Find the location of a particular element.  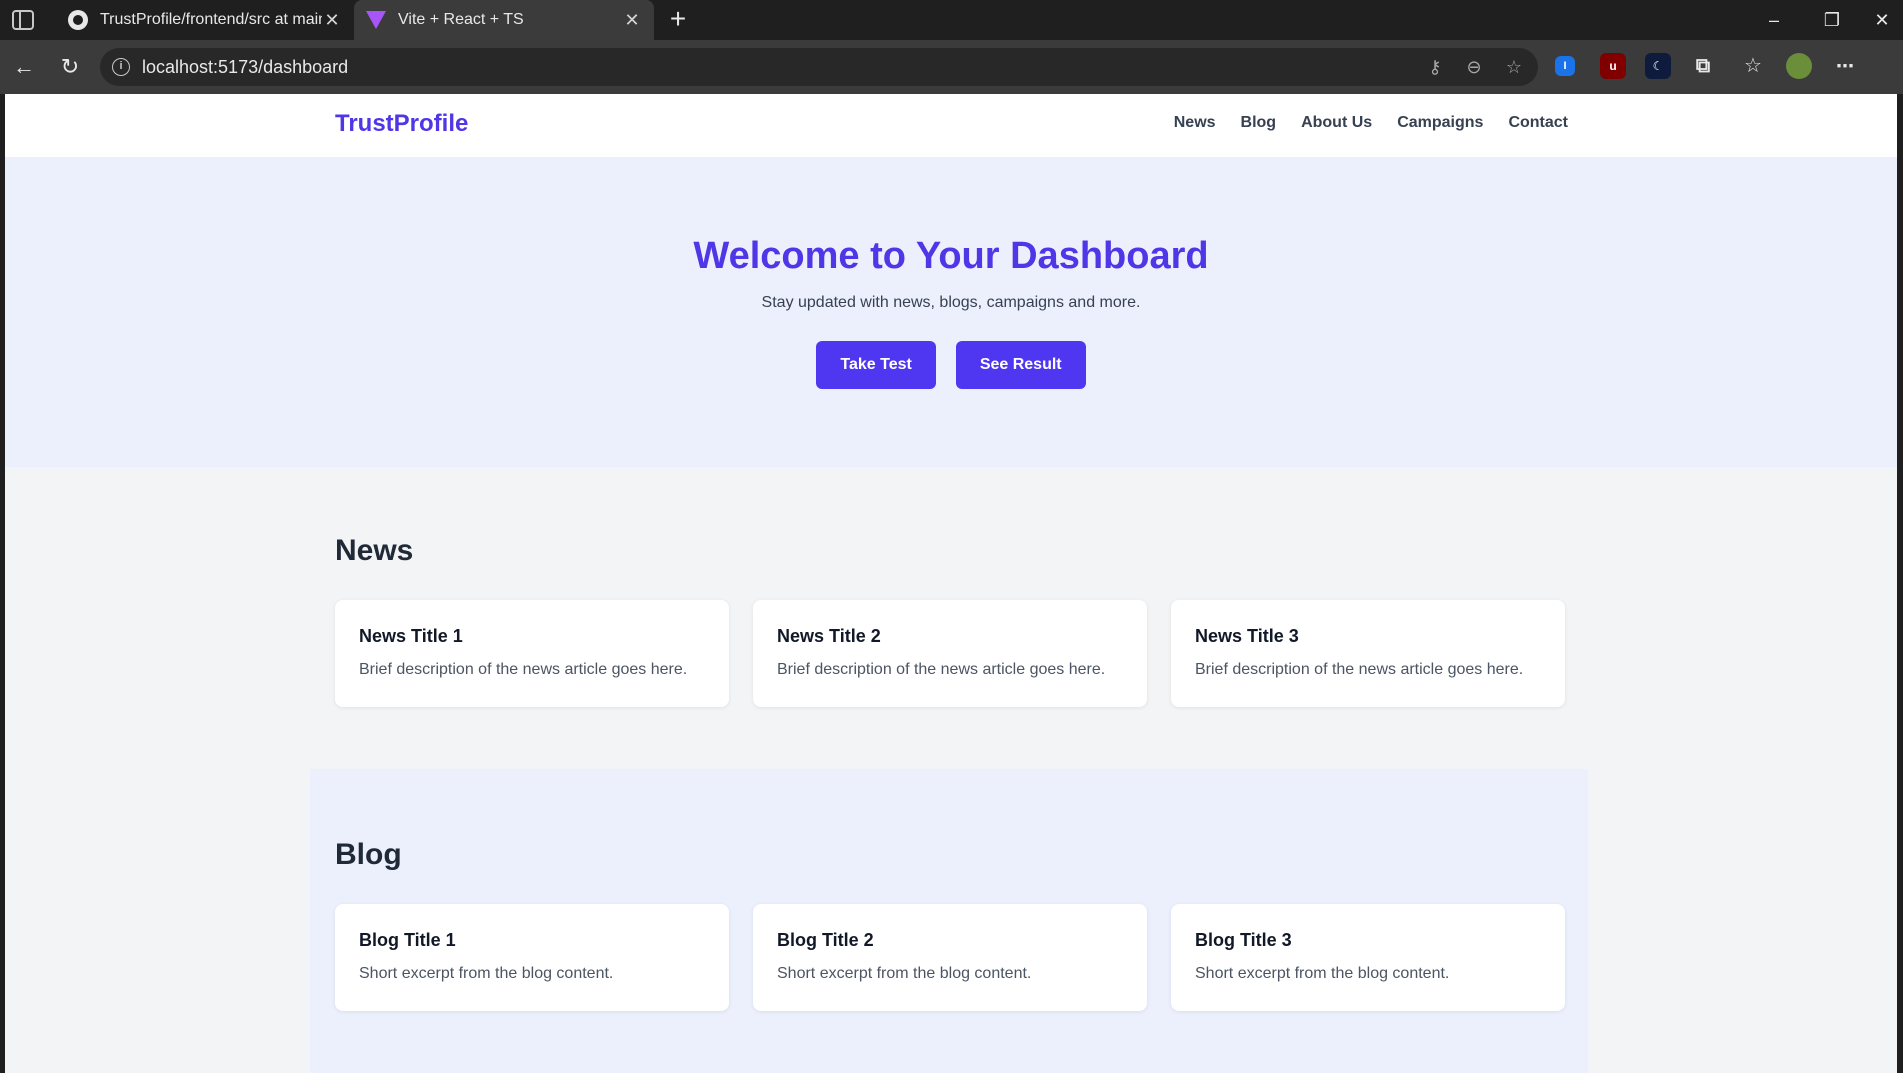

address-bar: i localhost:5173/dashboard ⚷ ⊖ ☆ is located at coordinates (819, 67).